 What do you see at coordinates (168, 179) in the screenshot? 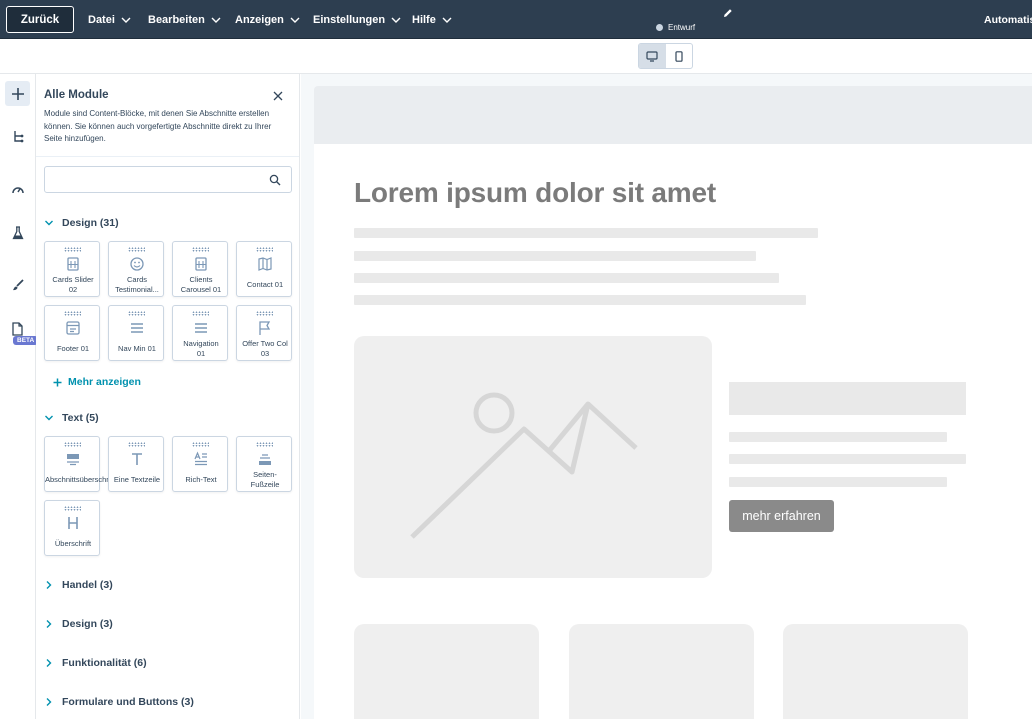
I see `module-search-input` at bounding box center [168, 179].